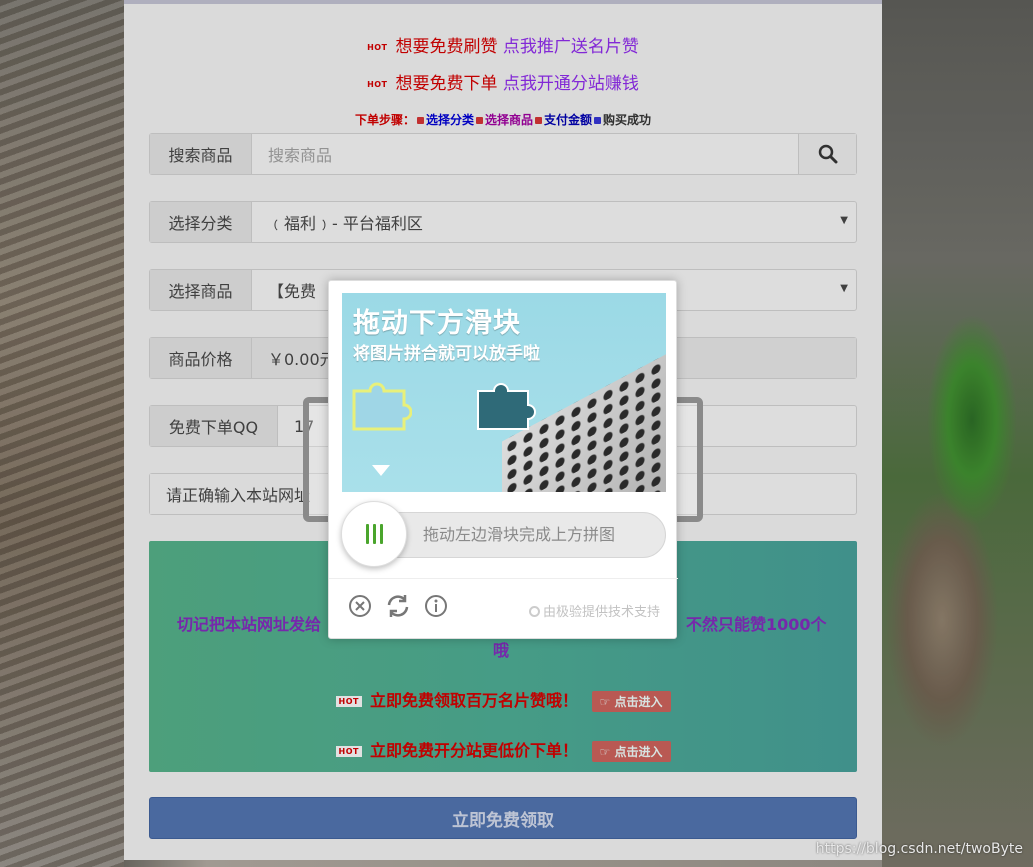 This screenshot has height=867, width=1033. I want to click on captcha-image: 拖动下方滑块 将图片拼合就可以放手啦, so click(504, 392).